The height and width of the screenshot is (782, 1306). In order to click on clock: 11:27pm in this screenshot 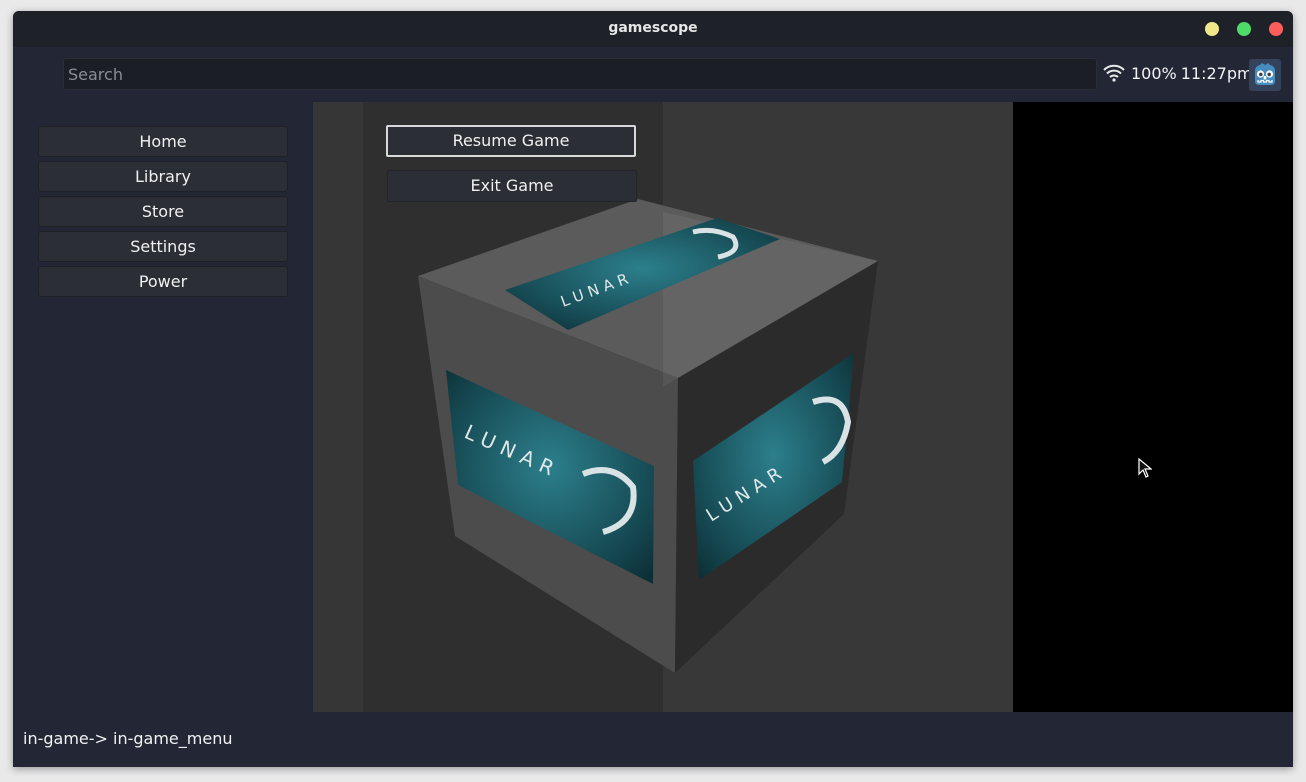, I will do `click(1216, 73)`.